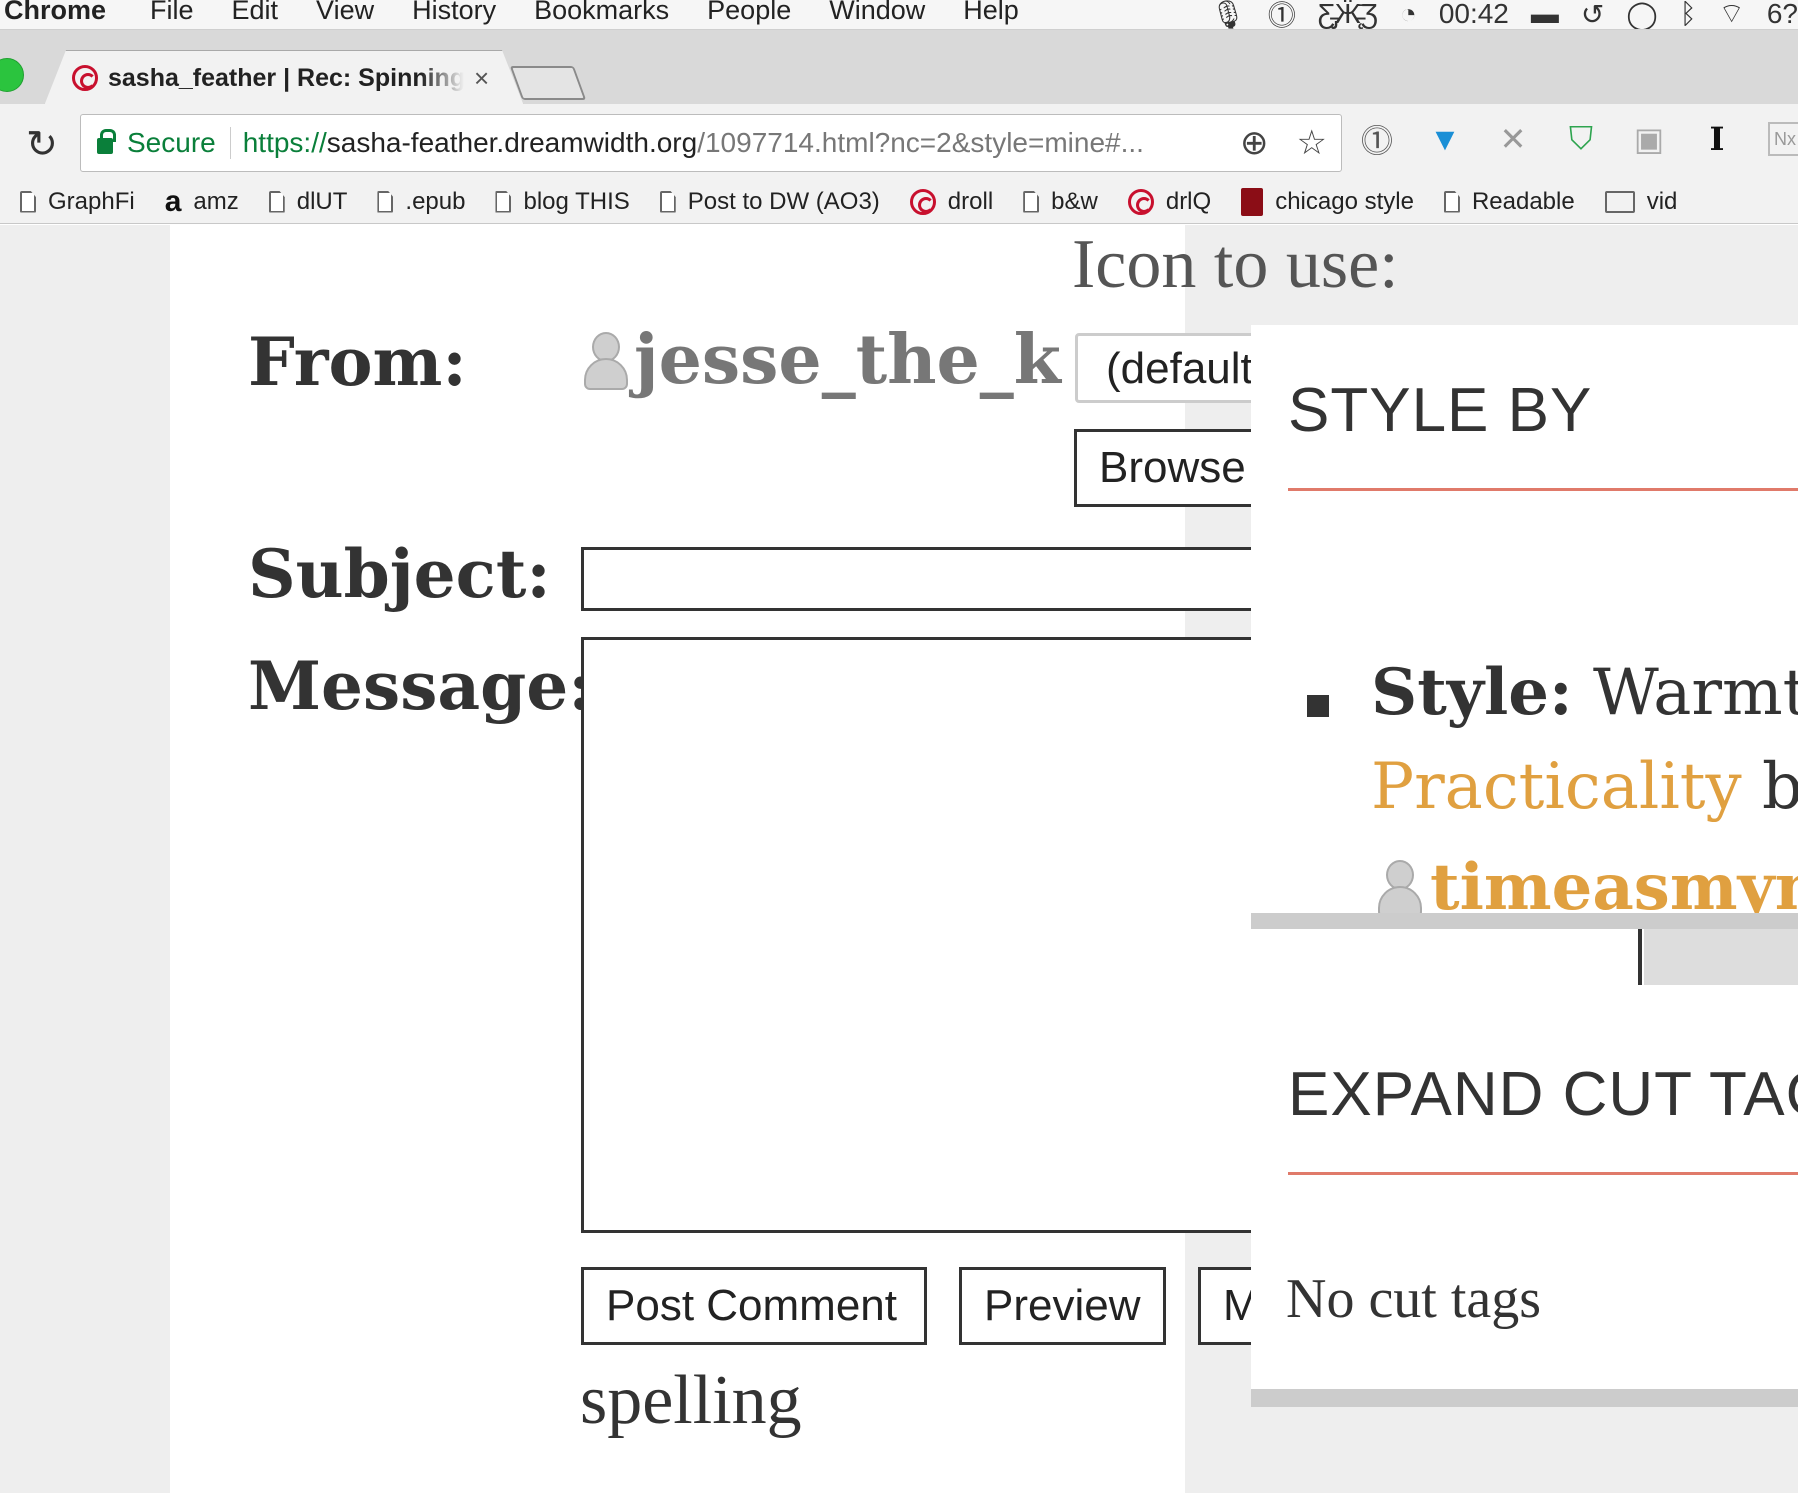  Describe the element at coordinates (1513, 139) in the screenshot. I see `pin-extension-icon: ✕` at that location.